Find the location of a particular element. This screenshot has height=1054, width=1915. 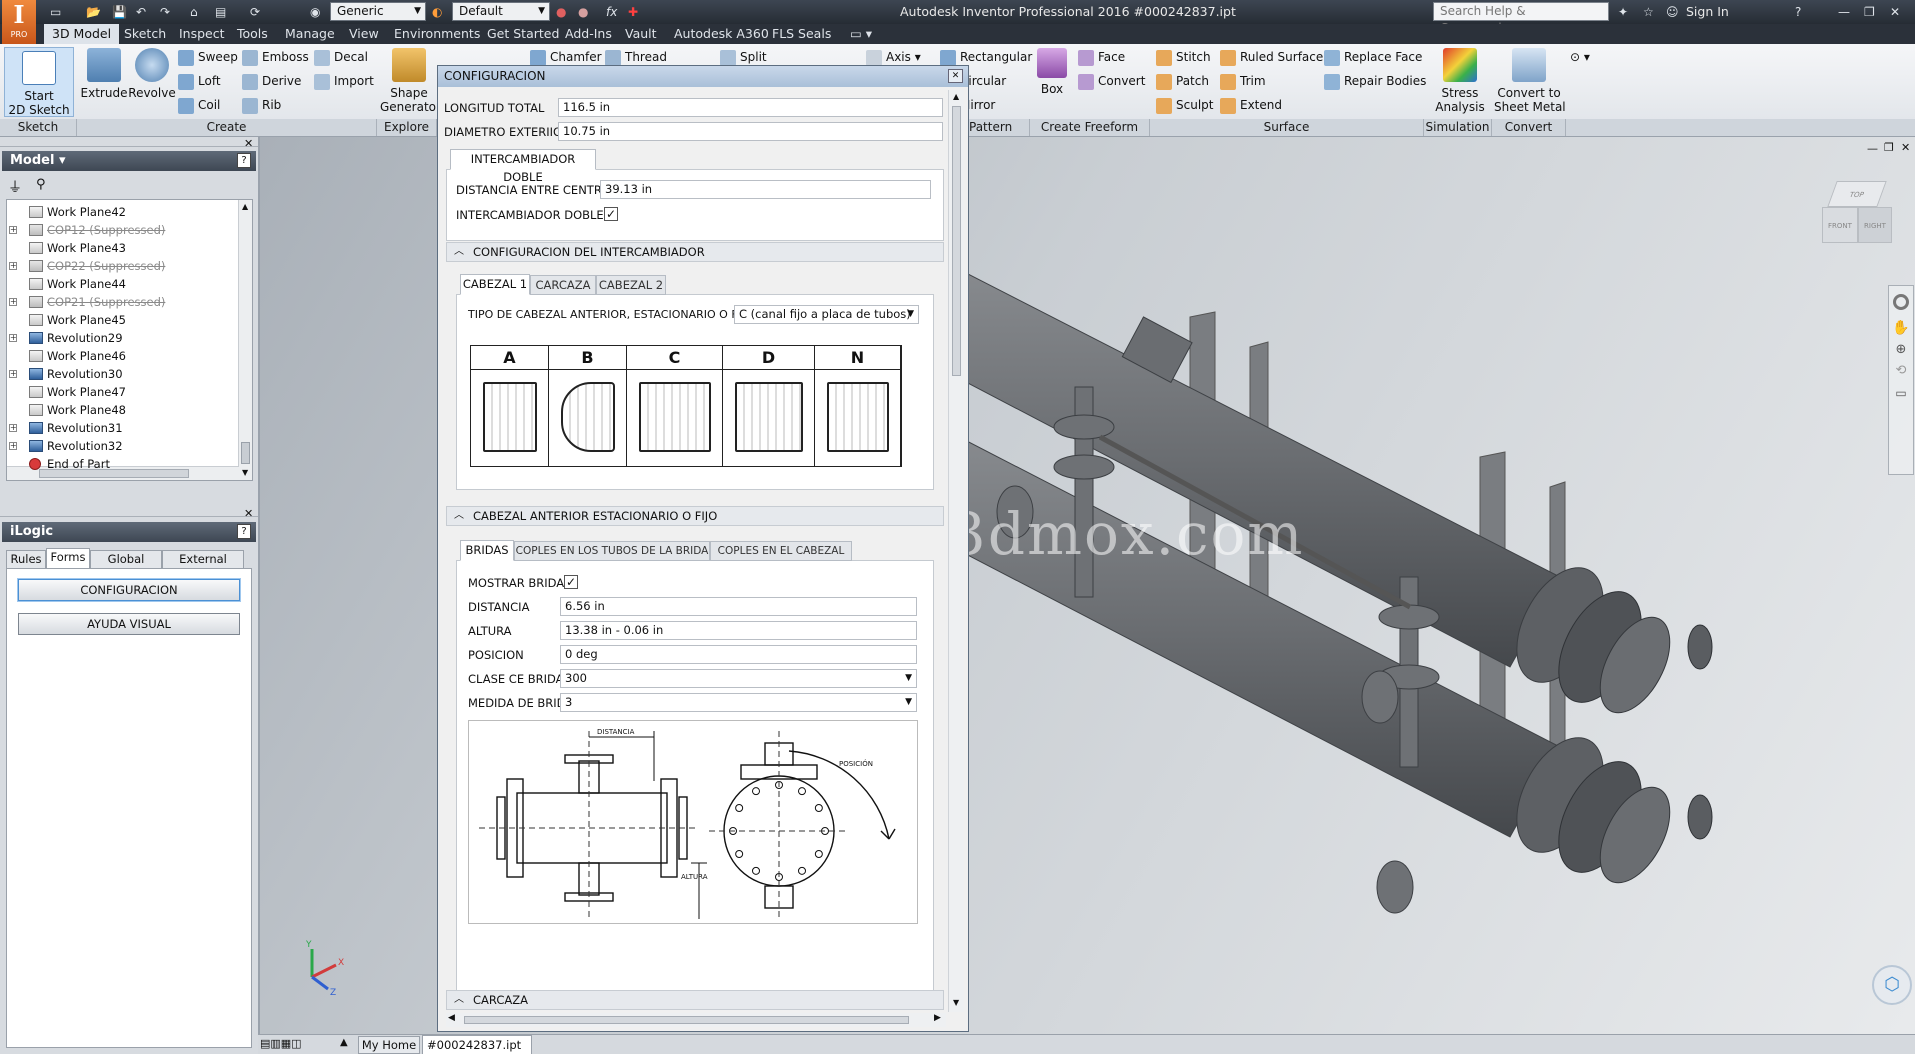

thread-button: Thread is located at coordinates (636, 57).